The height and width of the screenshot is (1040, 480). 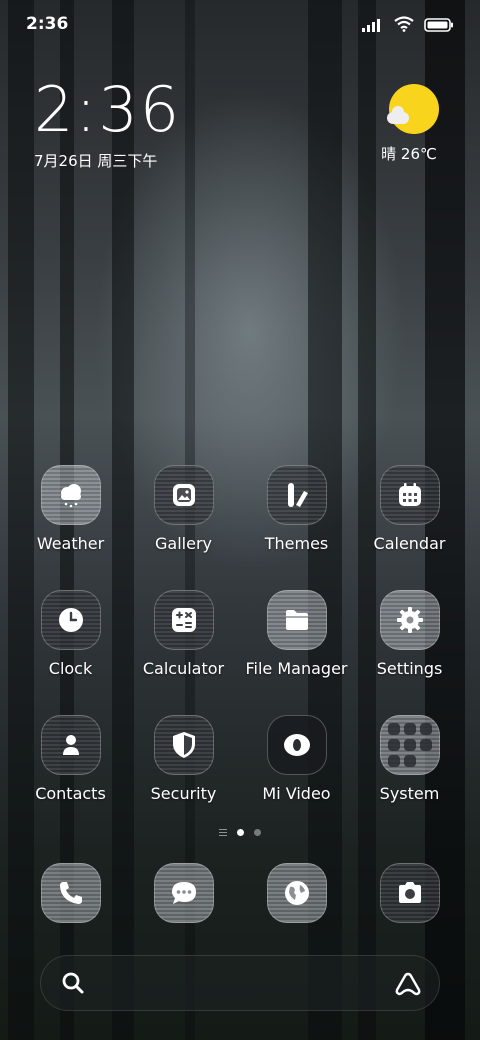 What do you see at coordinates (439, 26) in the screenshot?
I see `battery-icon` at bounding box center [439, 26].